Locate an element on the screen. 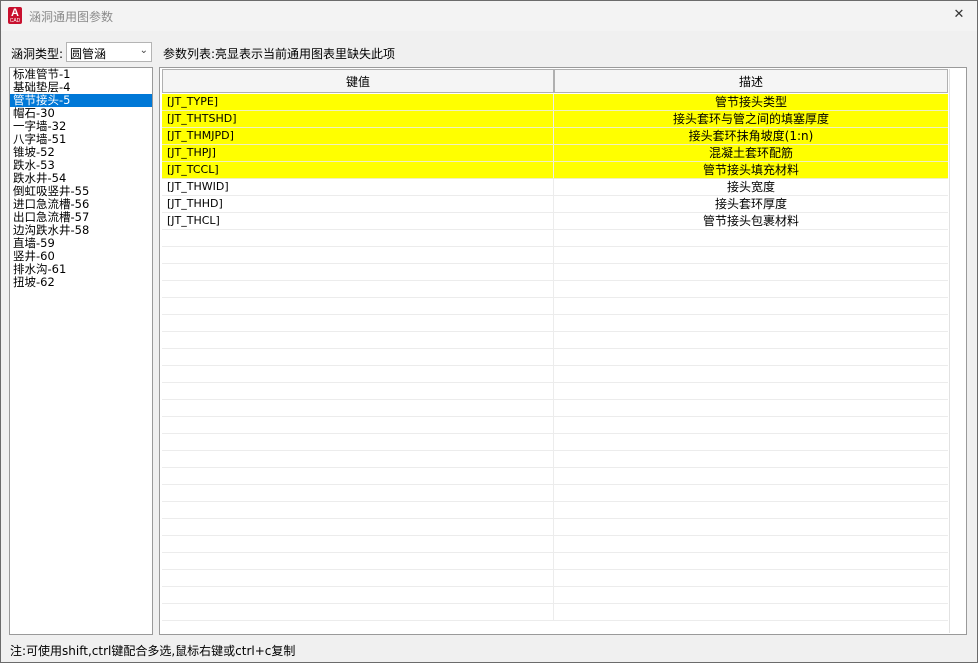 The image size is (978, 663). list-item: 锥坡-52 is located at coordinates (81, 152).